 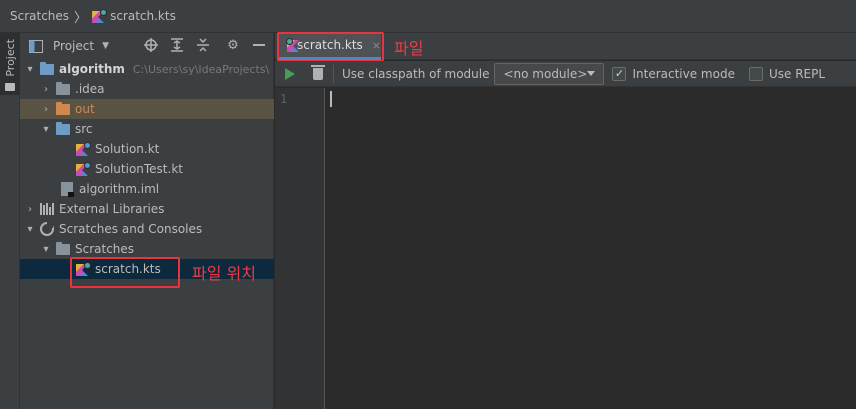 What do you see at coordinates (47, 68) in the screenshot?
I see `module-folder-icon` at bounding box center [47, 68].